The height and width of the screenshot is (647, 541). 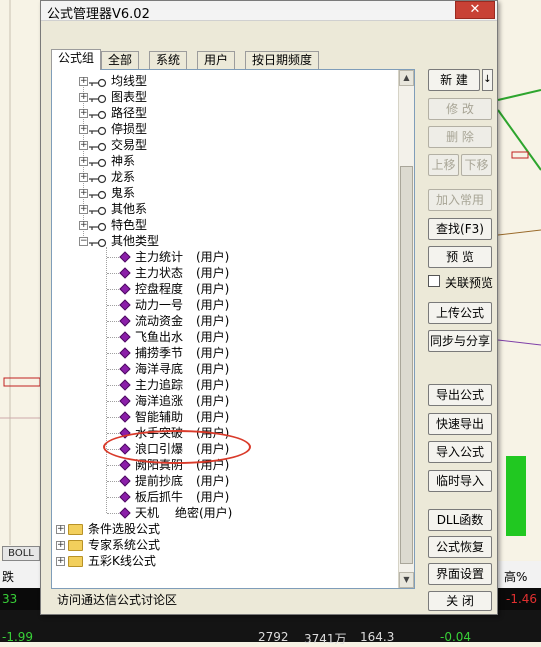 What do you see at coordinates (460, 547) in the screenshot?
I see `formula-restore-button: 公式恢复` at bounding box center [460, 547].